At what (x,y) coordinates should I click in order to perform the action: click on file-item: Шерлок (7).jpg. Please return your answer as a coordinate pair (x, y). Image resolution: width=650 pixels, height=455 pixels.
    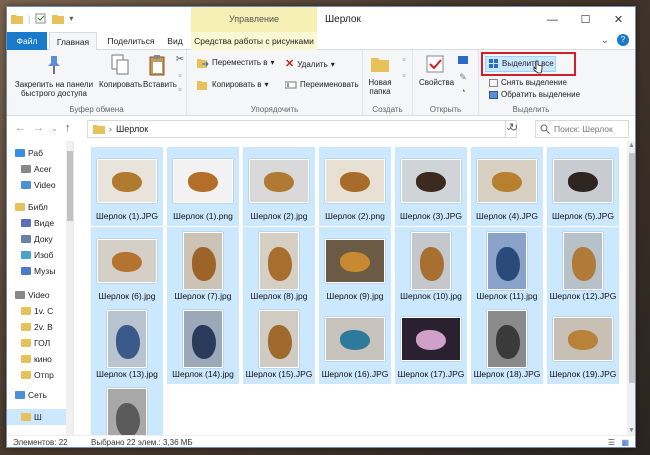
    Looking at the image, I should click on (203, 266).